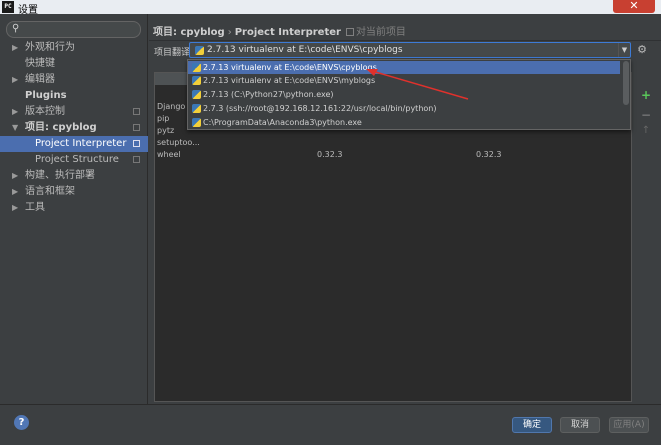 This screenshot has width=661, height=445. What do you see at coordinates (330, 8) in the screenshot?
I see `window-titlebar: PC 设置 ✕` at bounding box center [330, 8].